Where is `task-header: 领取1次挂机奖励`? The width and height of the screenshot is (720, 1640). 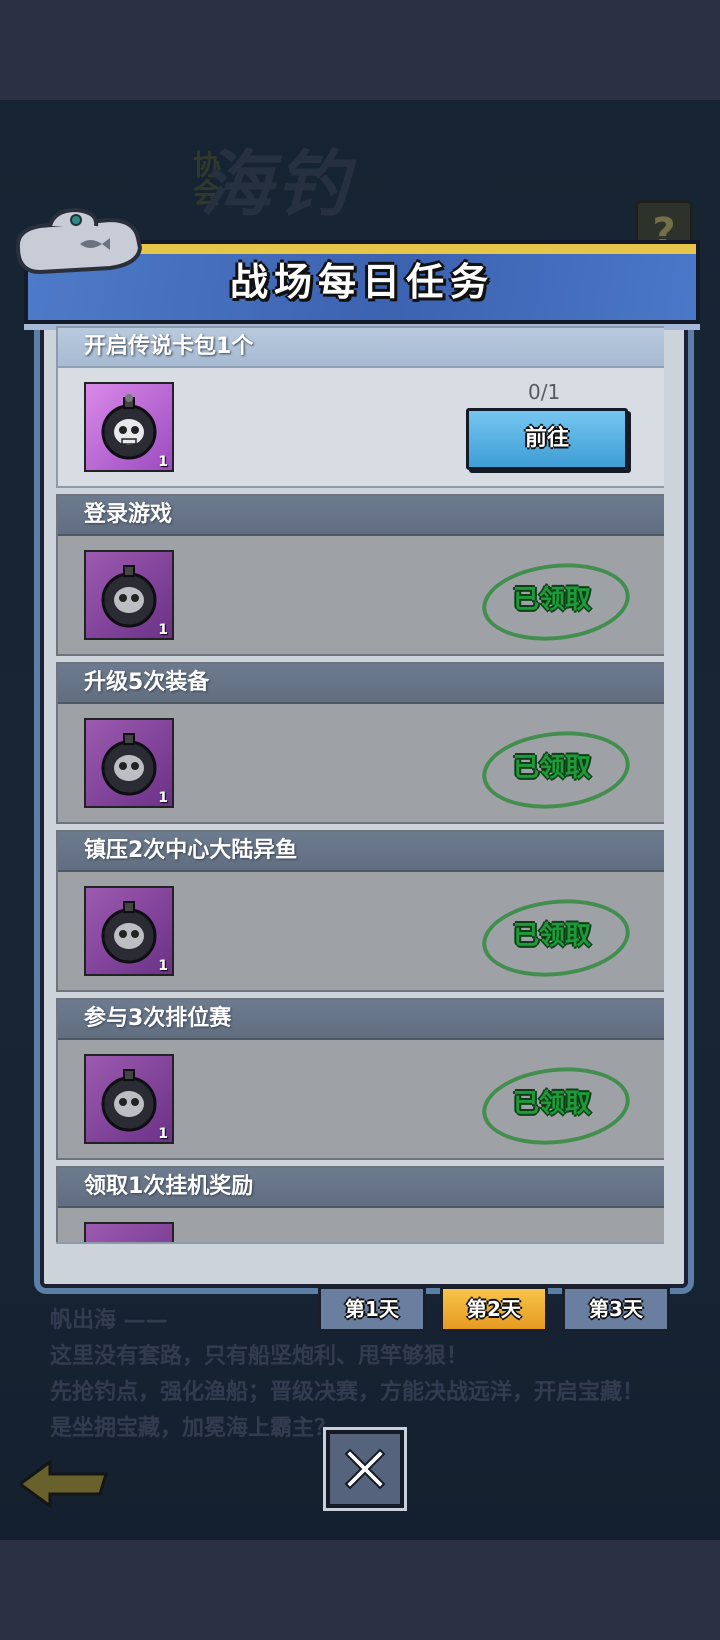
task-header: 领取1次挂机奖励 is located at coordinates (361, 1188).